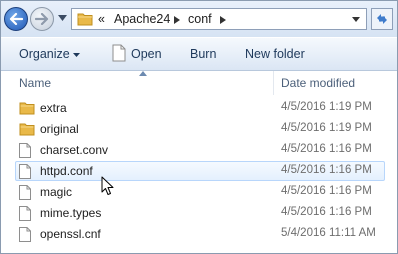 This screenshot has width=398, height=254. Describe the element at coordinates (44, 54) in the screenshot. I see `organize-button: Organize` at that location.